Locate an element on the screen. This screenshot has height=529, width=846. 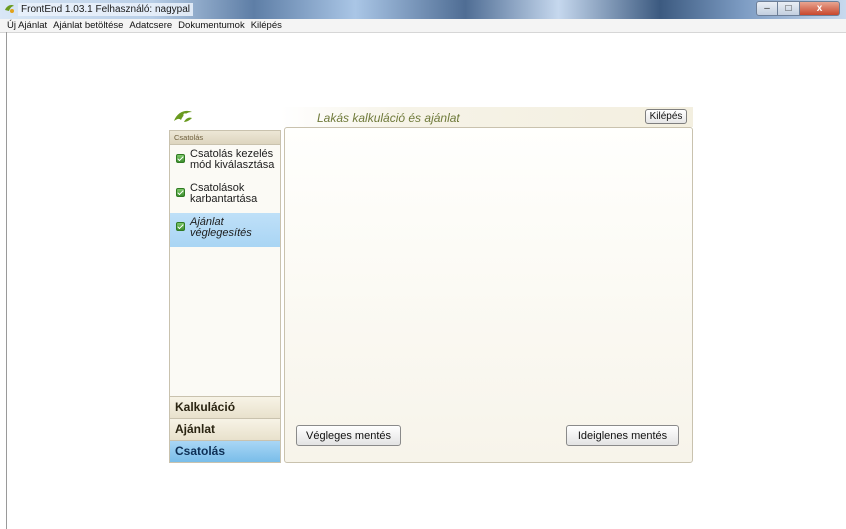
window-controls: – □ x is located at coordinates (798, 9).